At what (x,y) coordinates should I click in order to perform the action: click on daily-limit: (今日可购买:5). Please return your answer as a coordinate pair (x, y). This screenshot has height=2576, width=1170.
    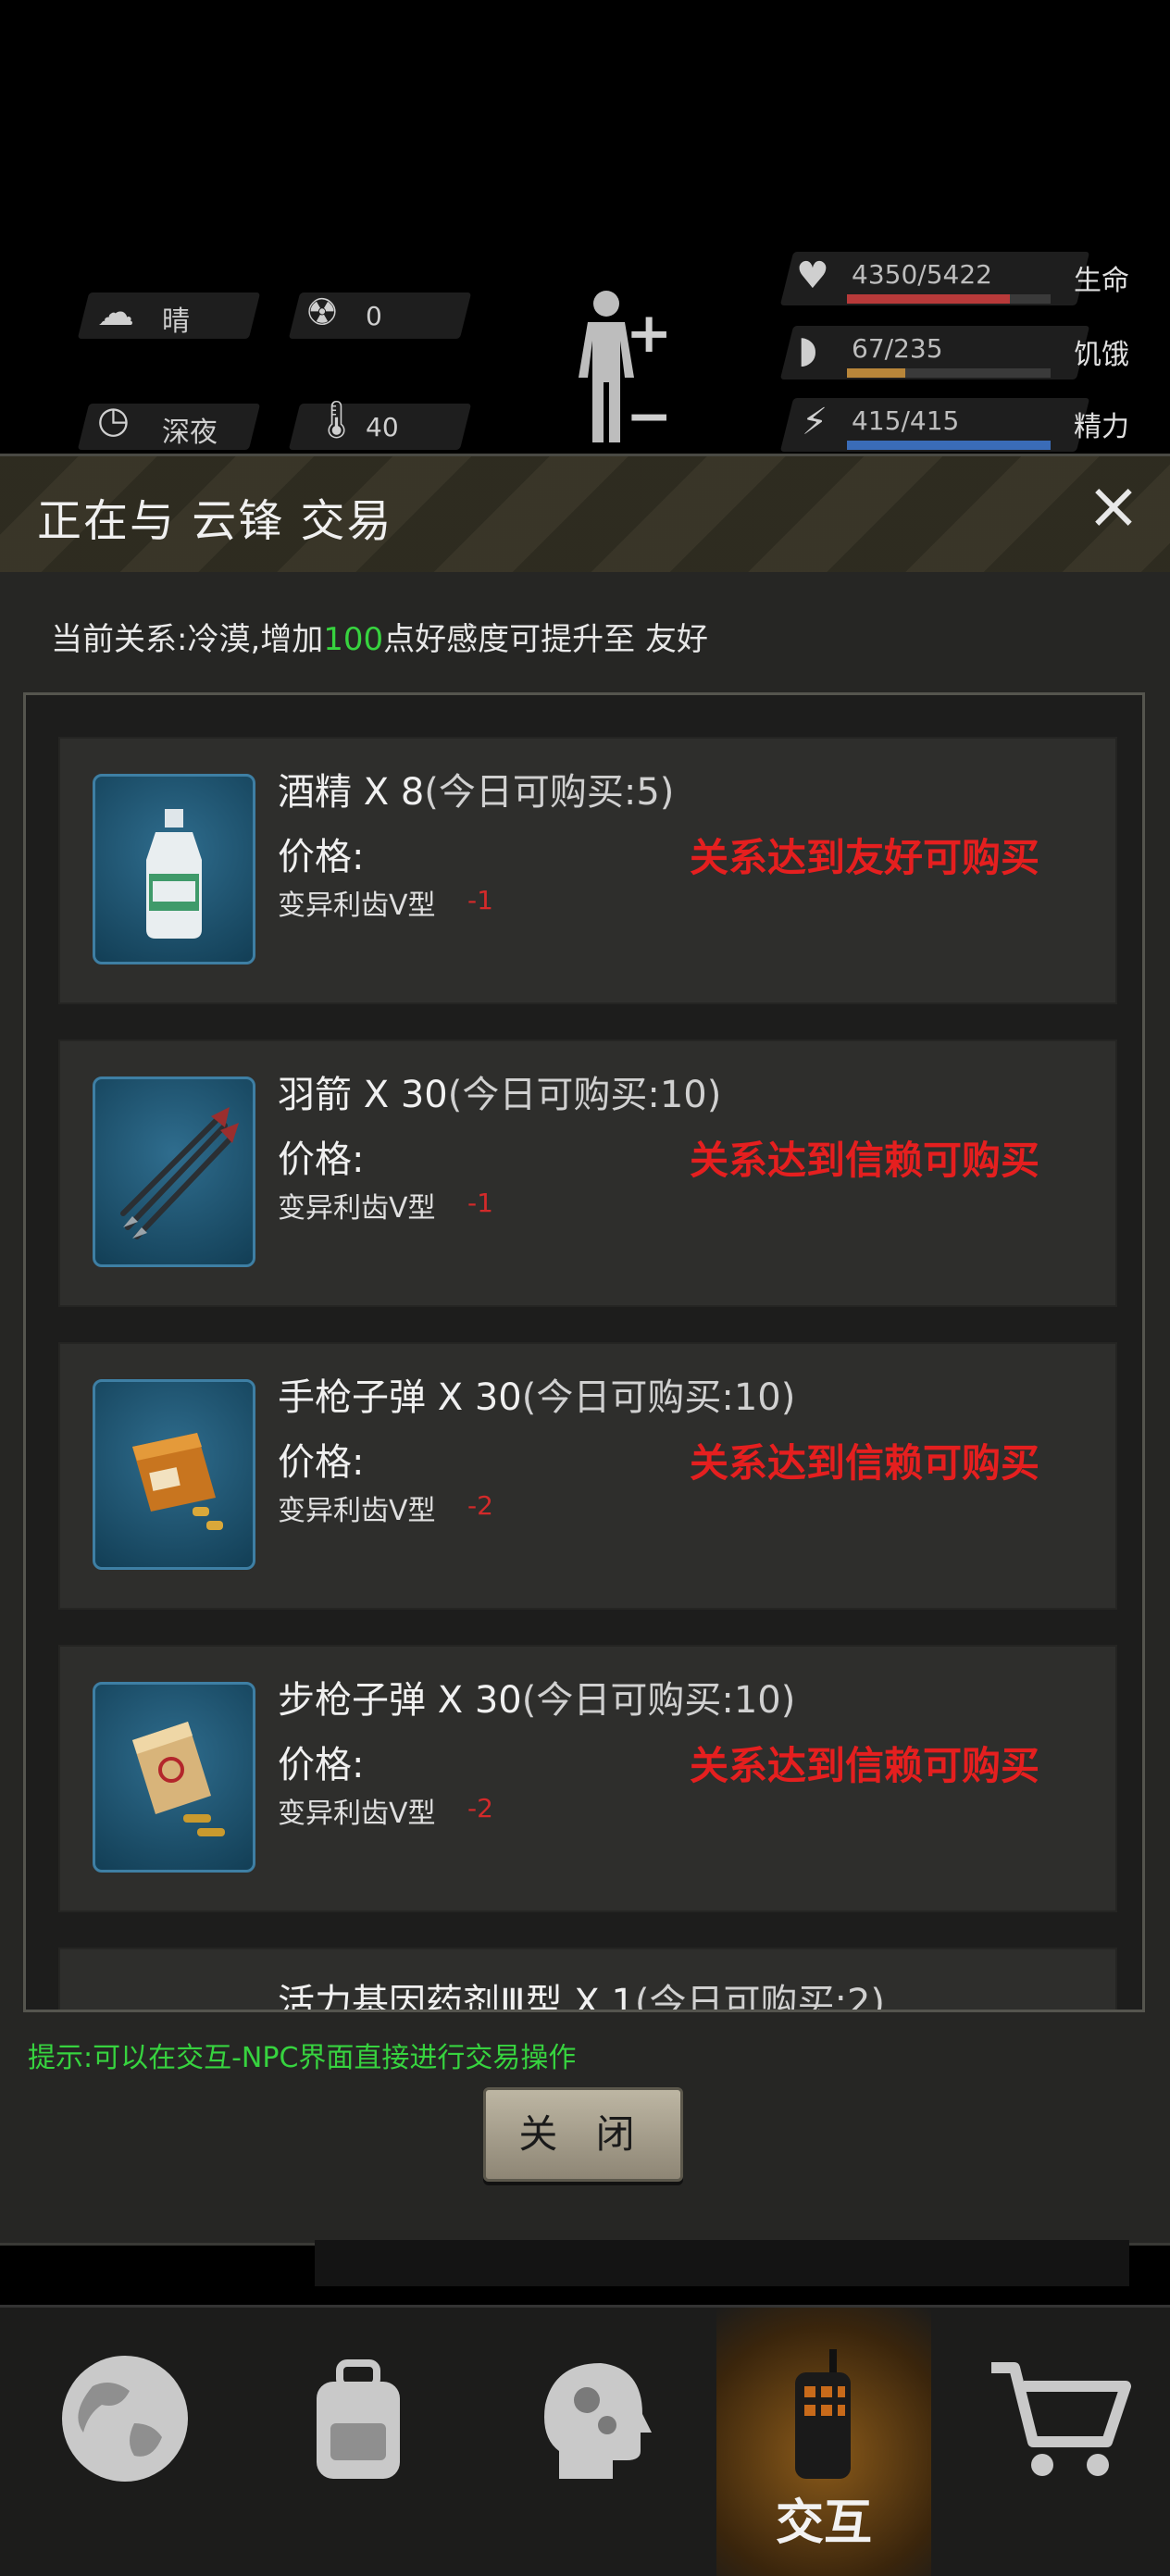
    Looking at the image, I should click on (549, 792).